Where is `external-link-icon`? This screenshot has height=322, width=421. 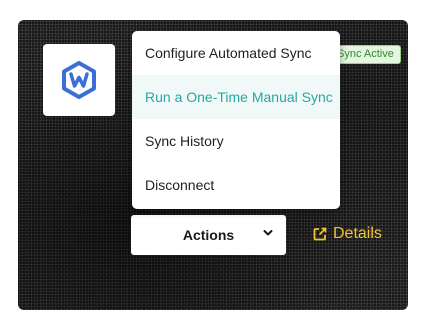
external-link-icon is located at coordinates (320, 234).